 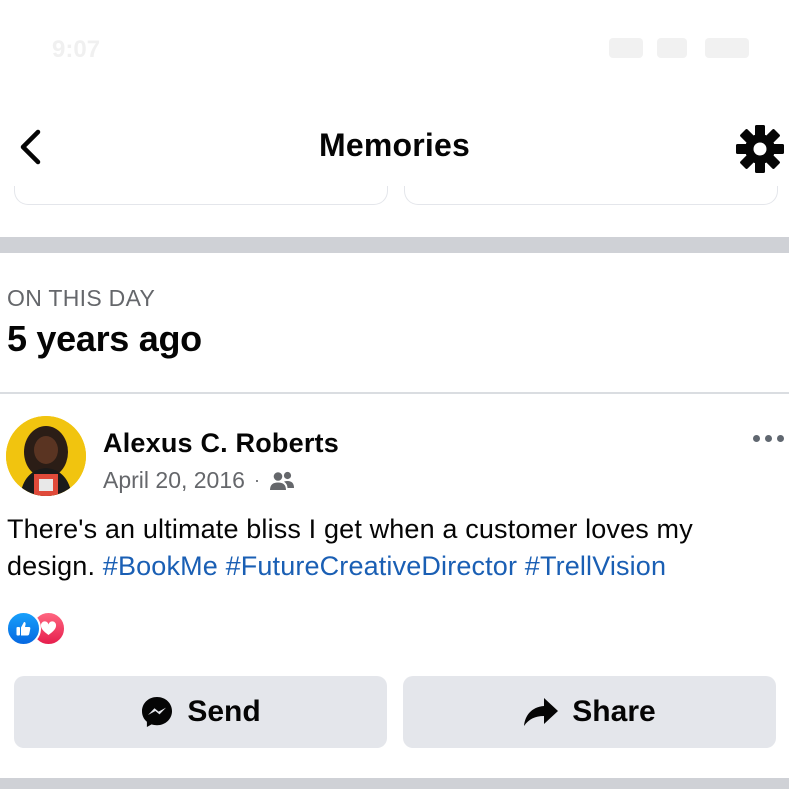 I want to click on share-button: Share, so click(x=589, y=712).